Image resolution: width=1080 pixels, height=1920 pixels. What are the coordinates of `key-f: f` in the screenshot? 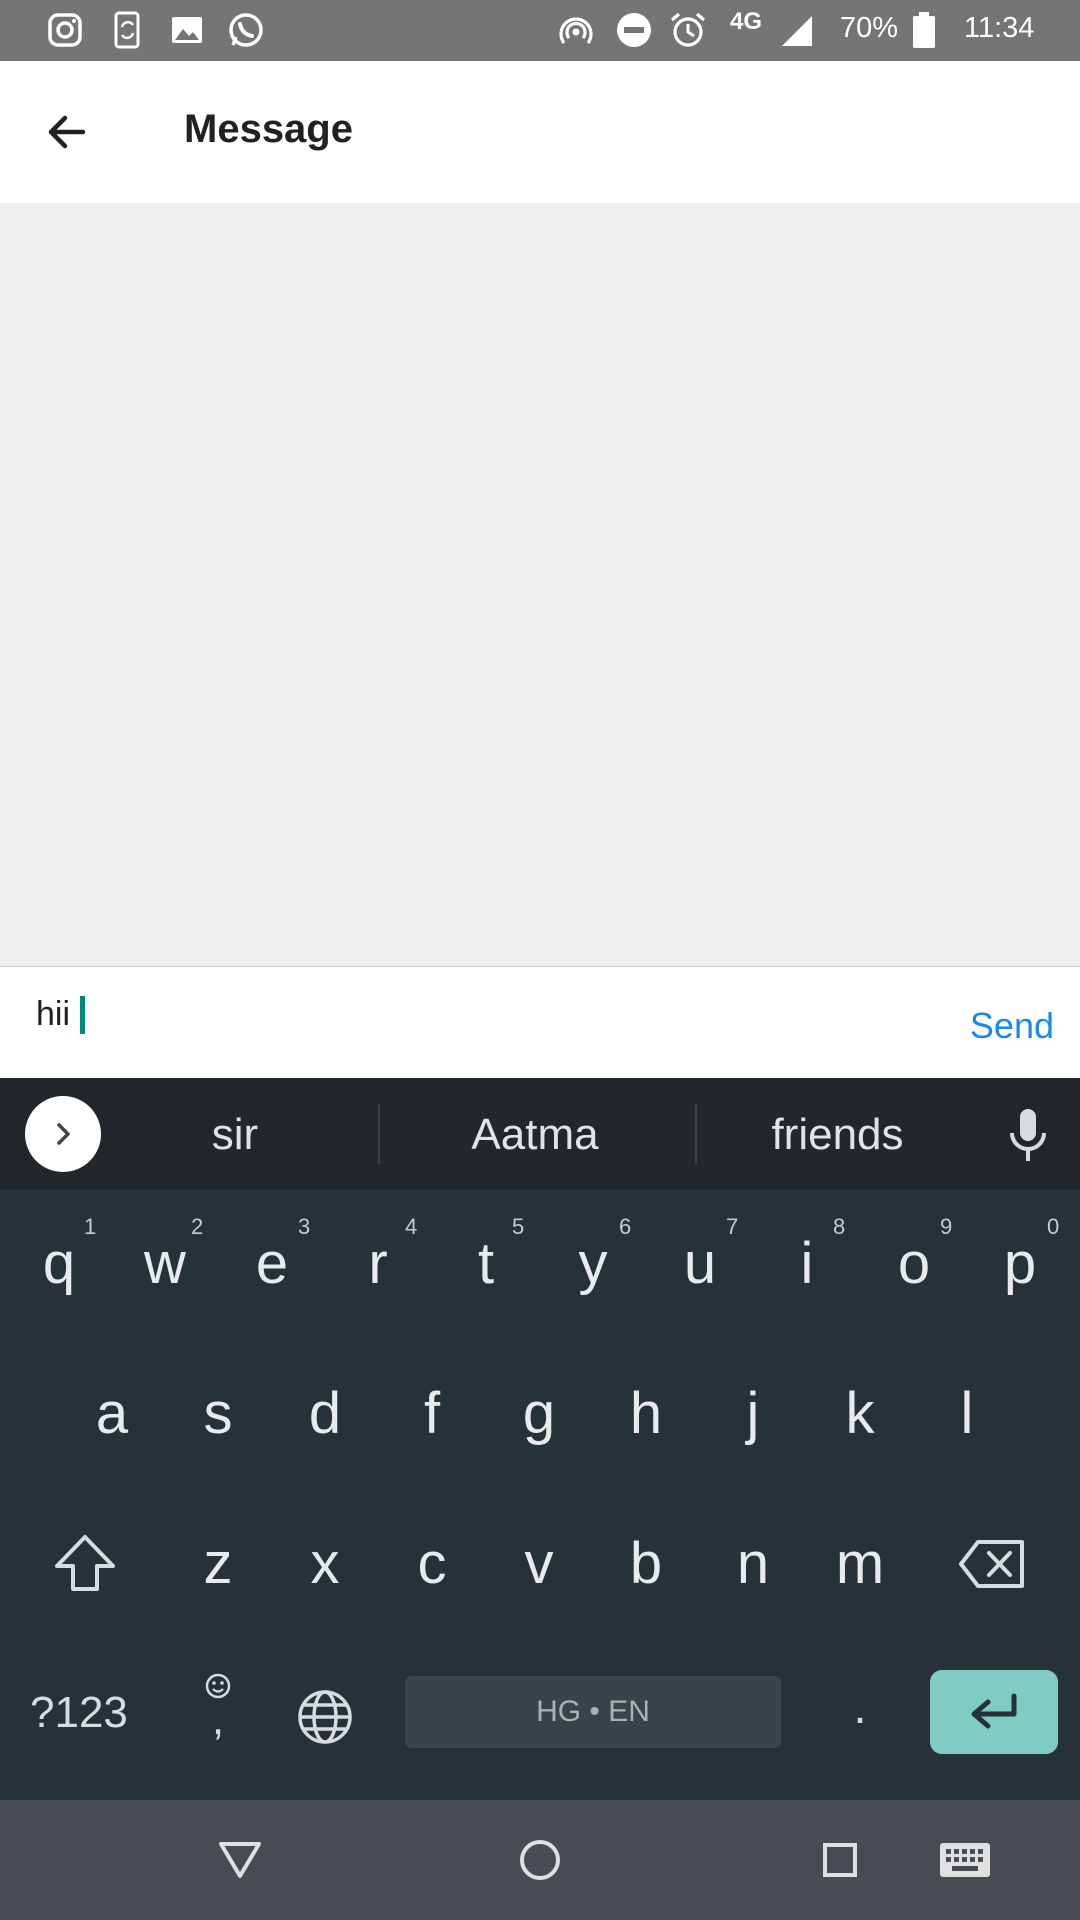 It's located at (432, 1413).